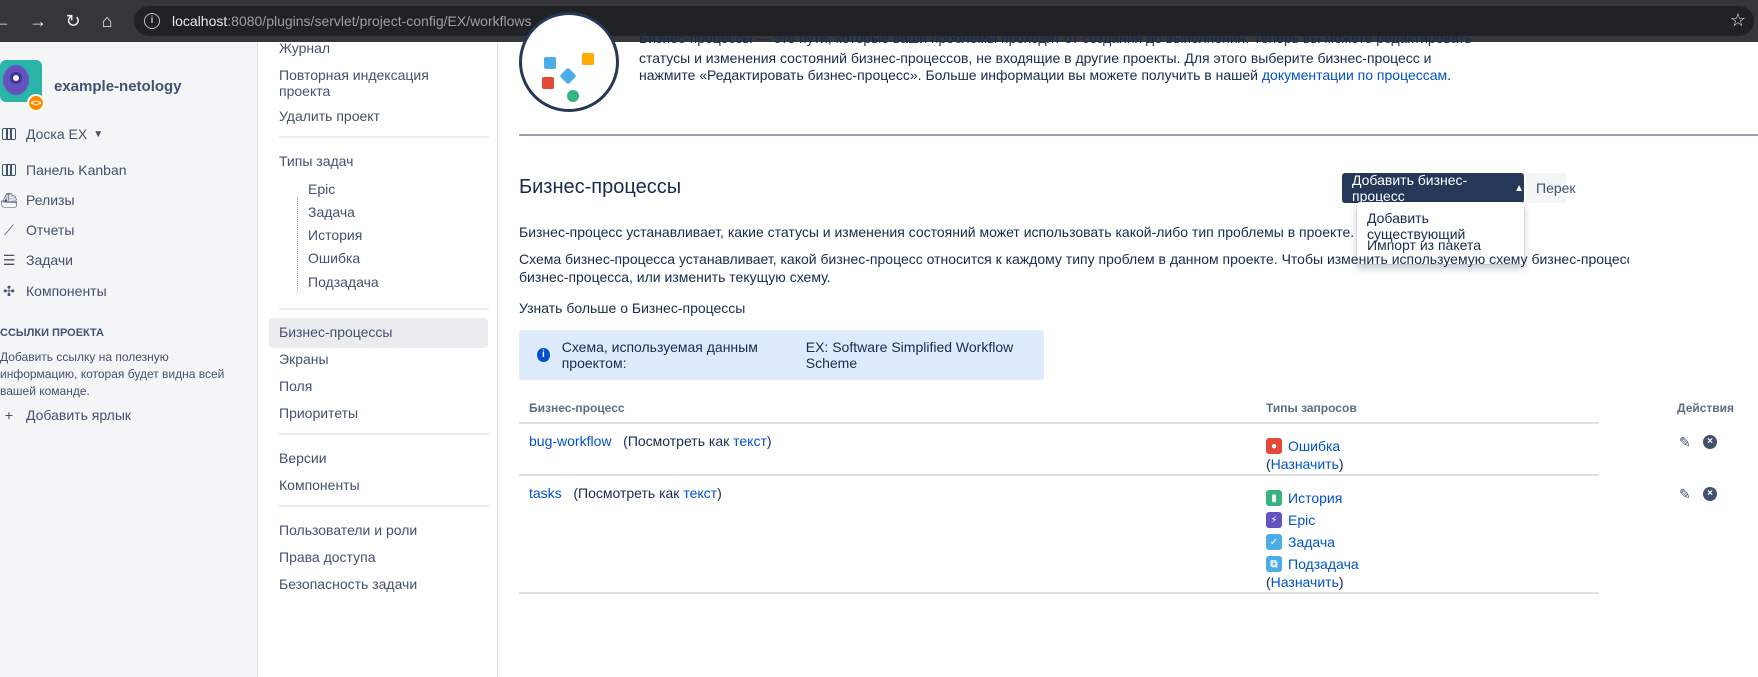 The width and height of the screenshot is (1758, 677). I want to click on nav-type-story: История, so click(335, 235).